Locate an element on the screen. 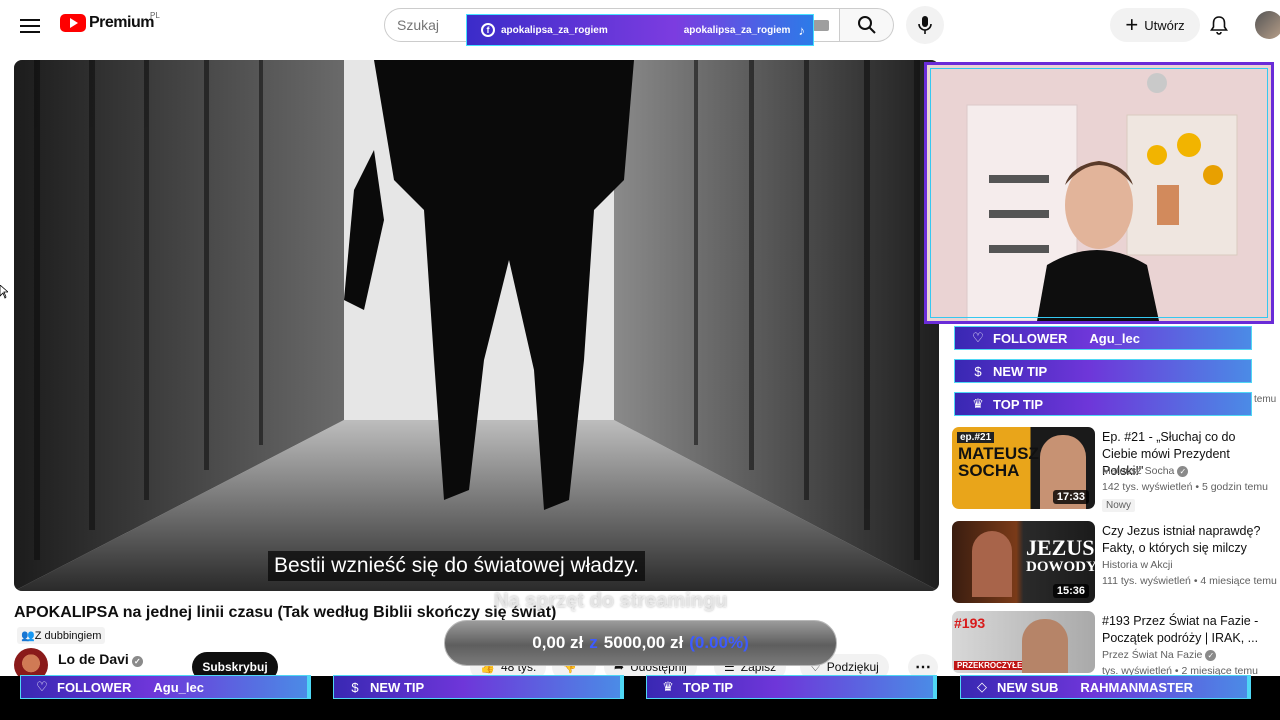 Image resolution: width=1280 pixels, height=720 pixels. logo-region-code: PL is located at coordinates (155, 15).